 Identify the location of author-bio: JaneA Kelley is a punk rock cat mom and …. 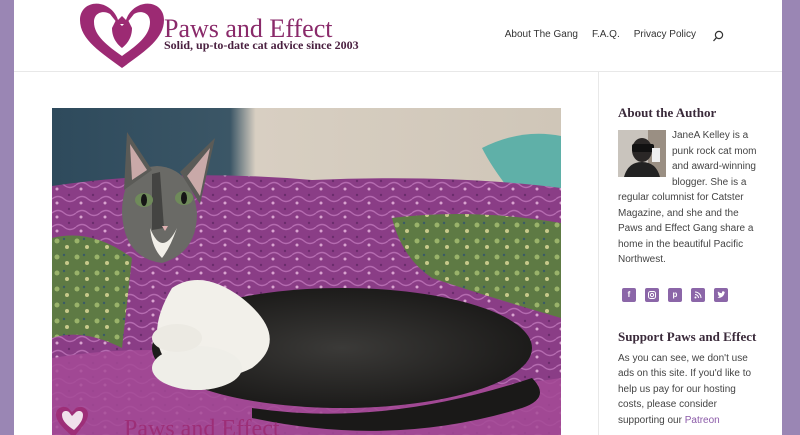
(688, 198).